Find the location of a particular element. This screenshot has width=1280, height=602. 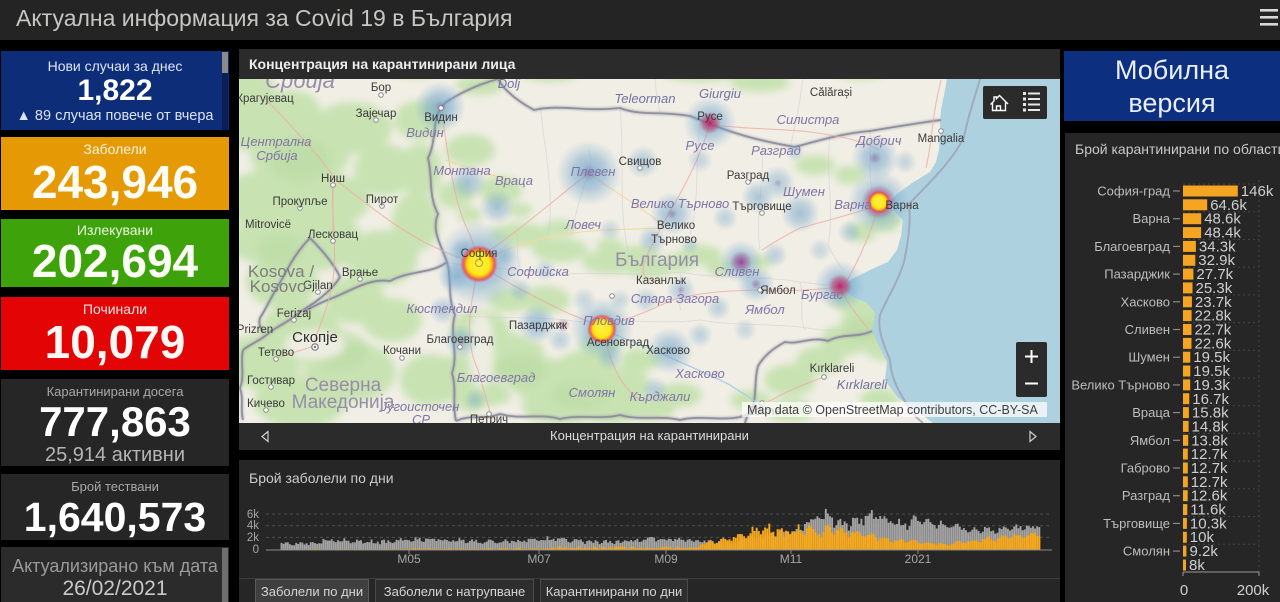

svg-text: M09 is located at coordinates (666, 559).